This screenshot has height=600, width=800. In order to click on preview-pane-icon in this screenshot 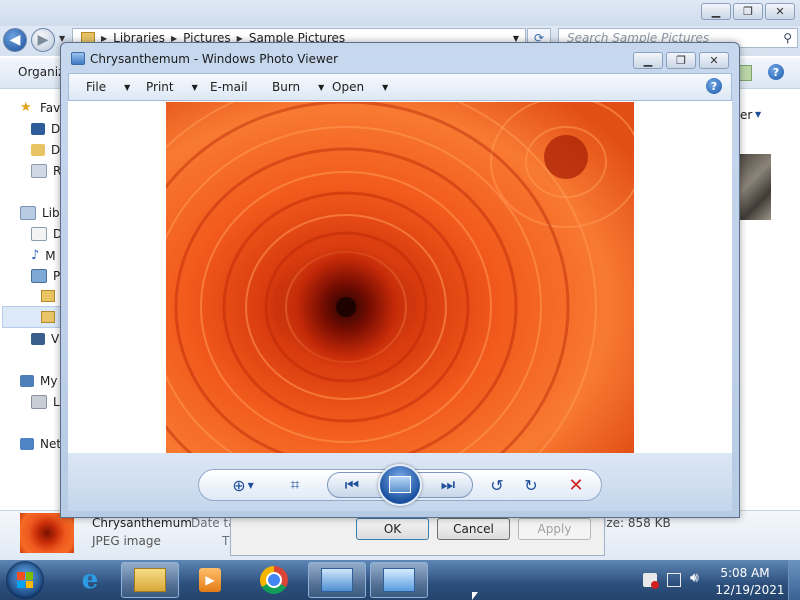, I will do `click(745, 73)`.